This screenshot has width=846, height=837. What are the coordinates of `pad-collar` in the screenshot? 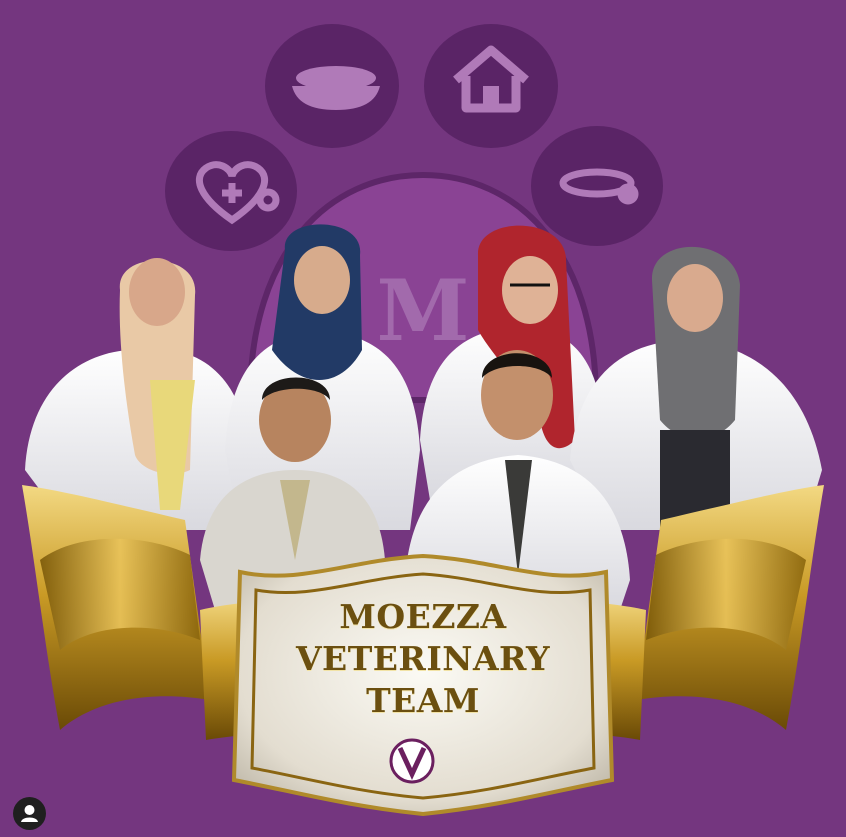 It's located at (597, 186).